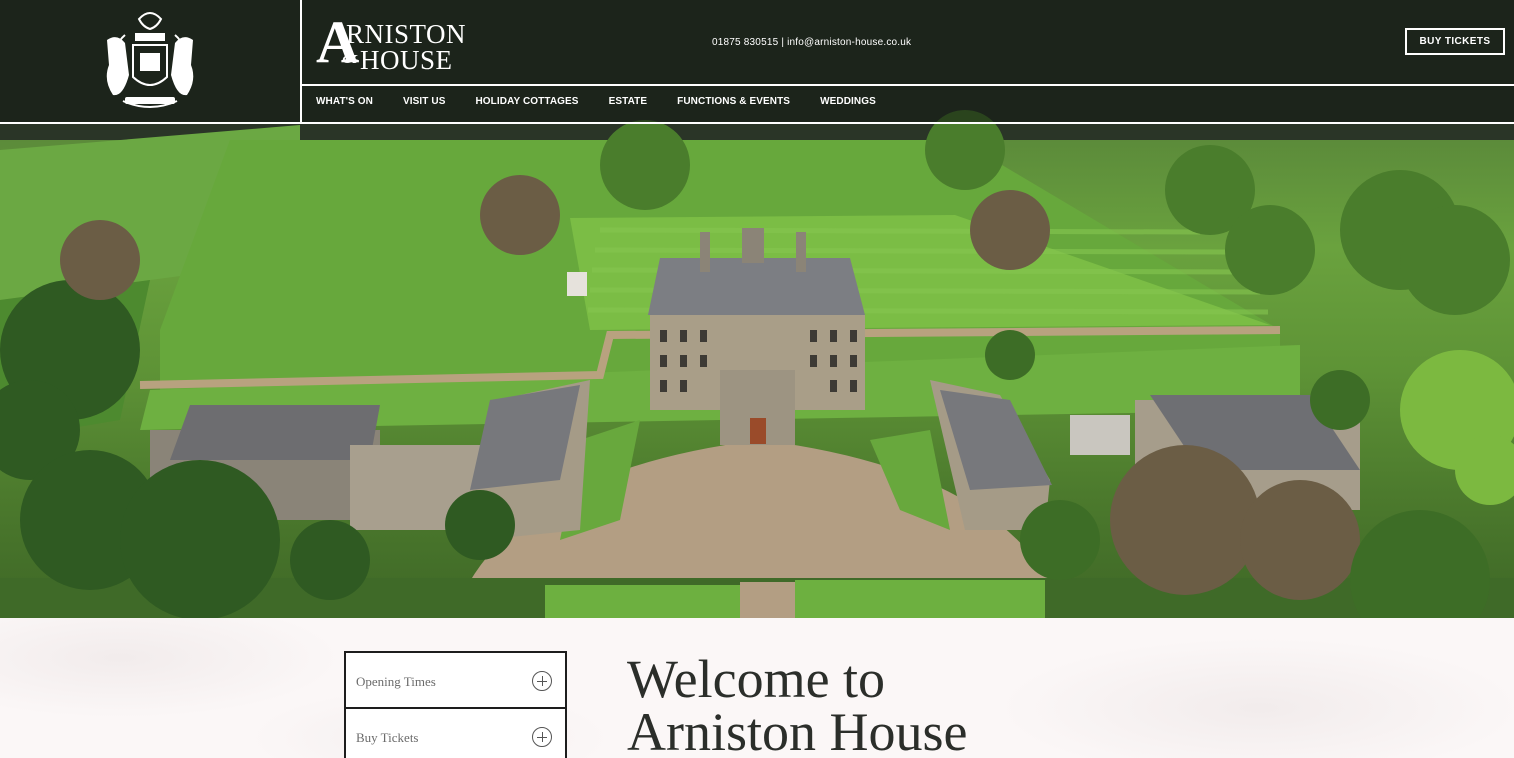 The image size is (1514, 758). I want to click on site-logo: A RNISTON & HOUSE, so click(401, 43).